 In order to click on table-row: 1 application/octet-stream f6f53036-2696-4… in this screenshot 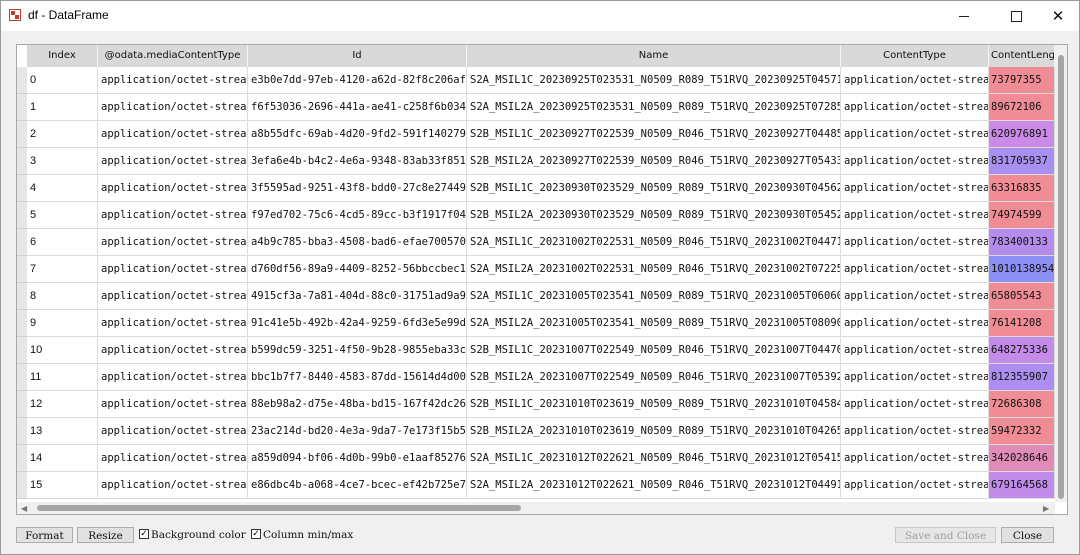, I will do `click(542, 107)`.